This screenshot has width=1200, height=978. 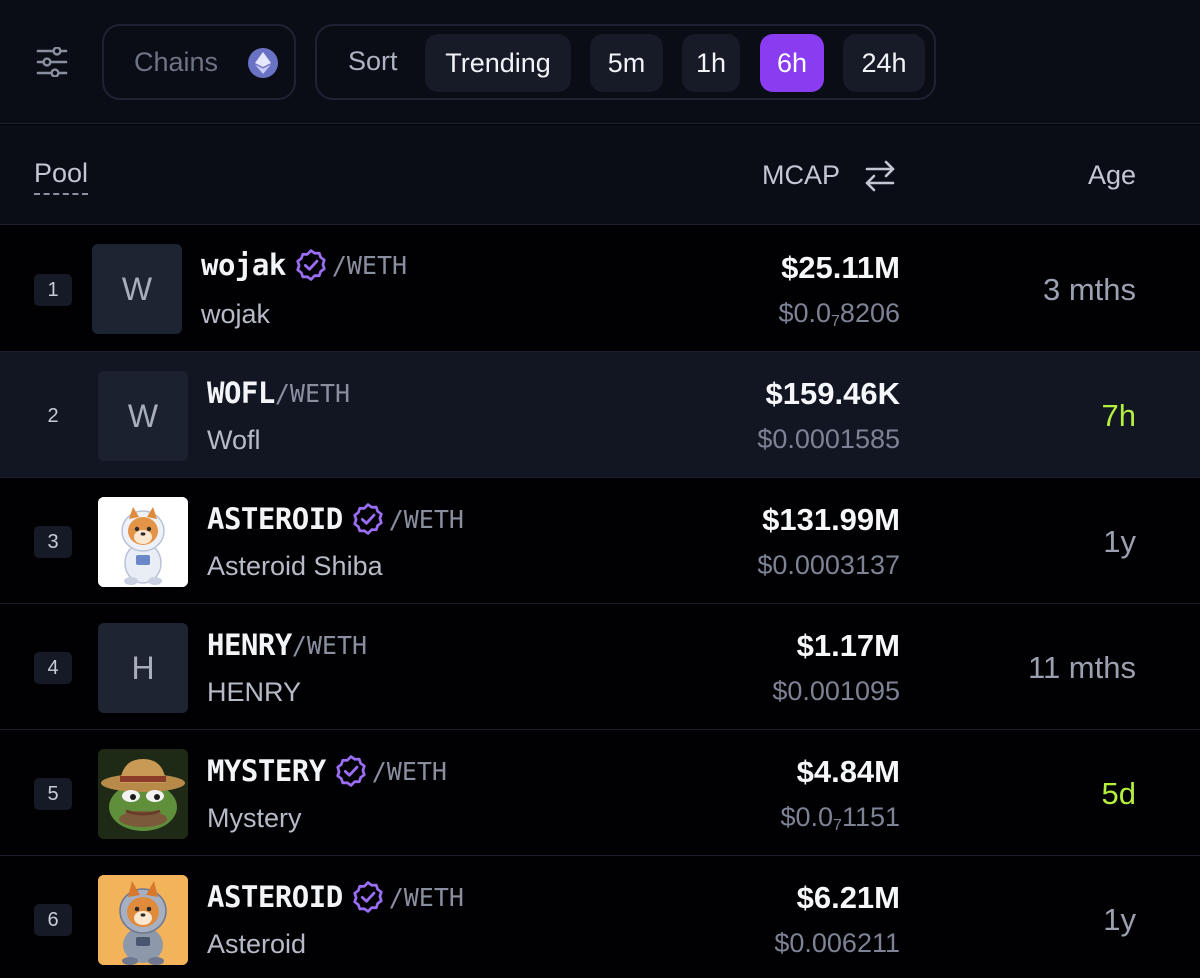 I want to click on token-price: $0.071151, so click(x=840, y=818).